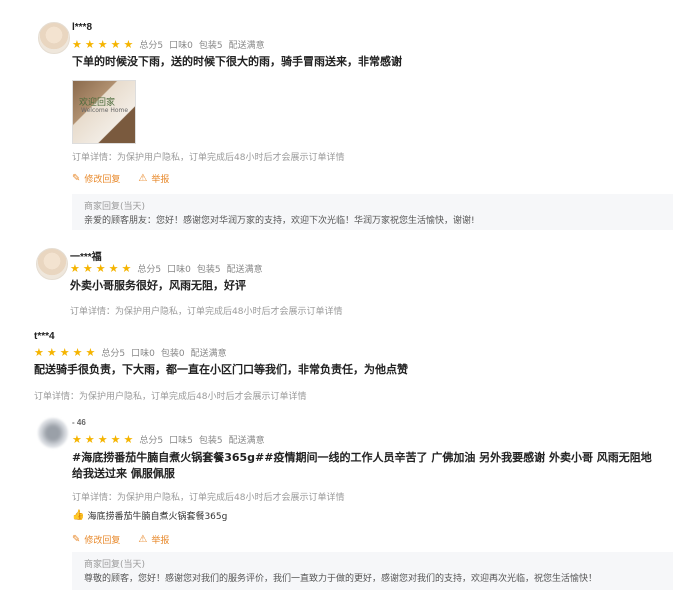 Image resolution: width=673 pixels, height=604 pixels. What do you see at coordinates (123, 473) in the screenshot?
I see `review-content-line2: 给我送过来 佩服佩服` at bounding box center [123, 473].